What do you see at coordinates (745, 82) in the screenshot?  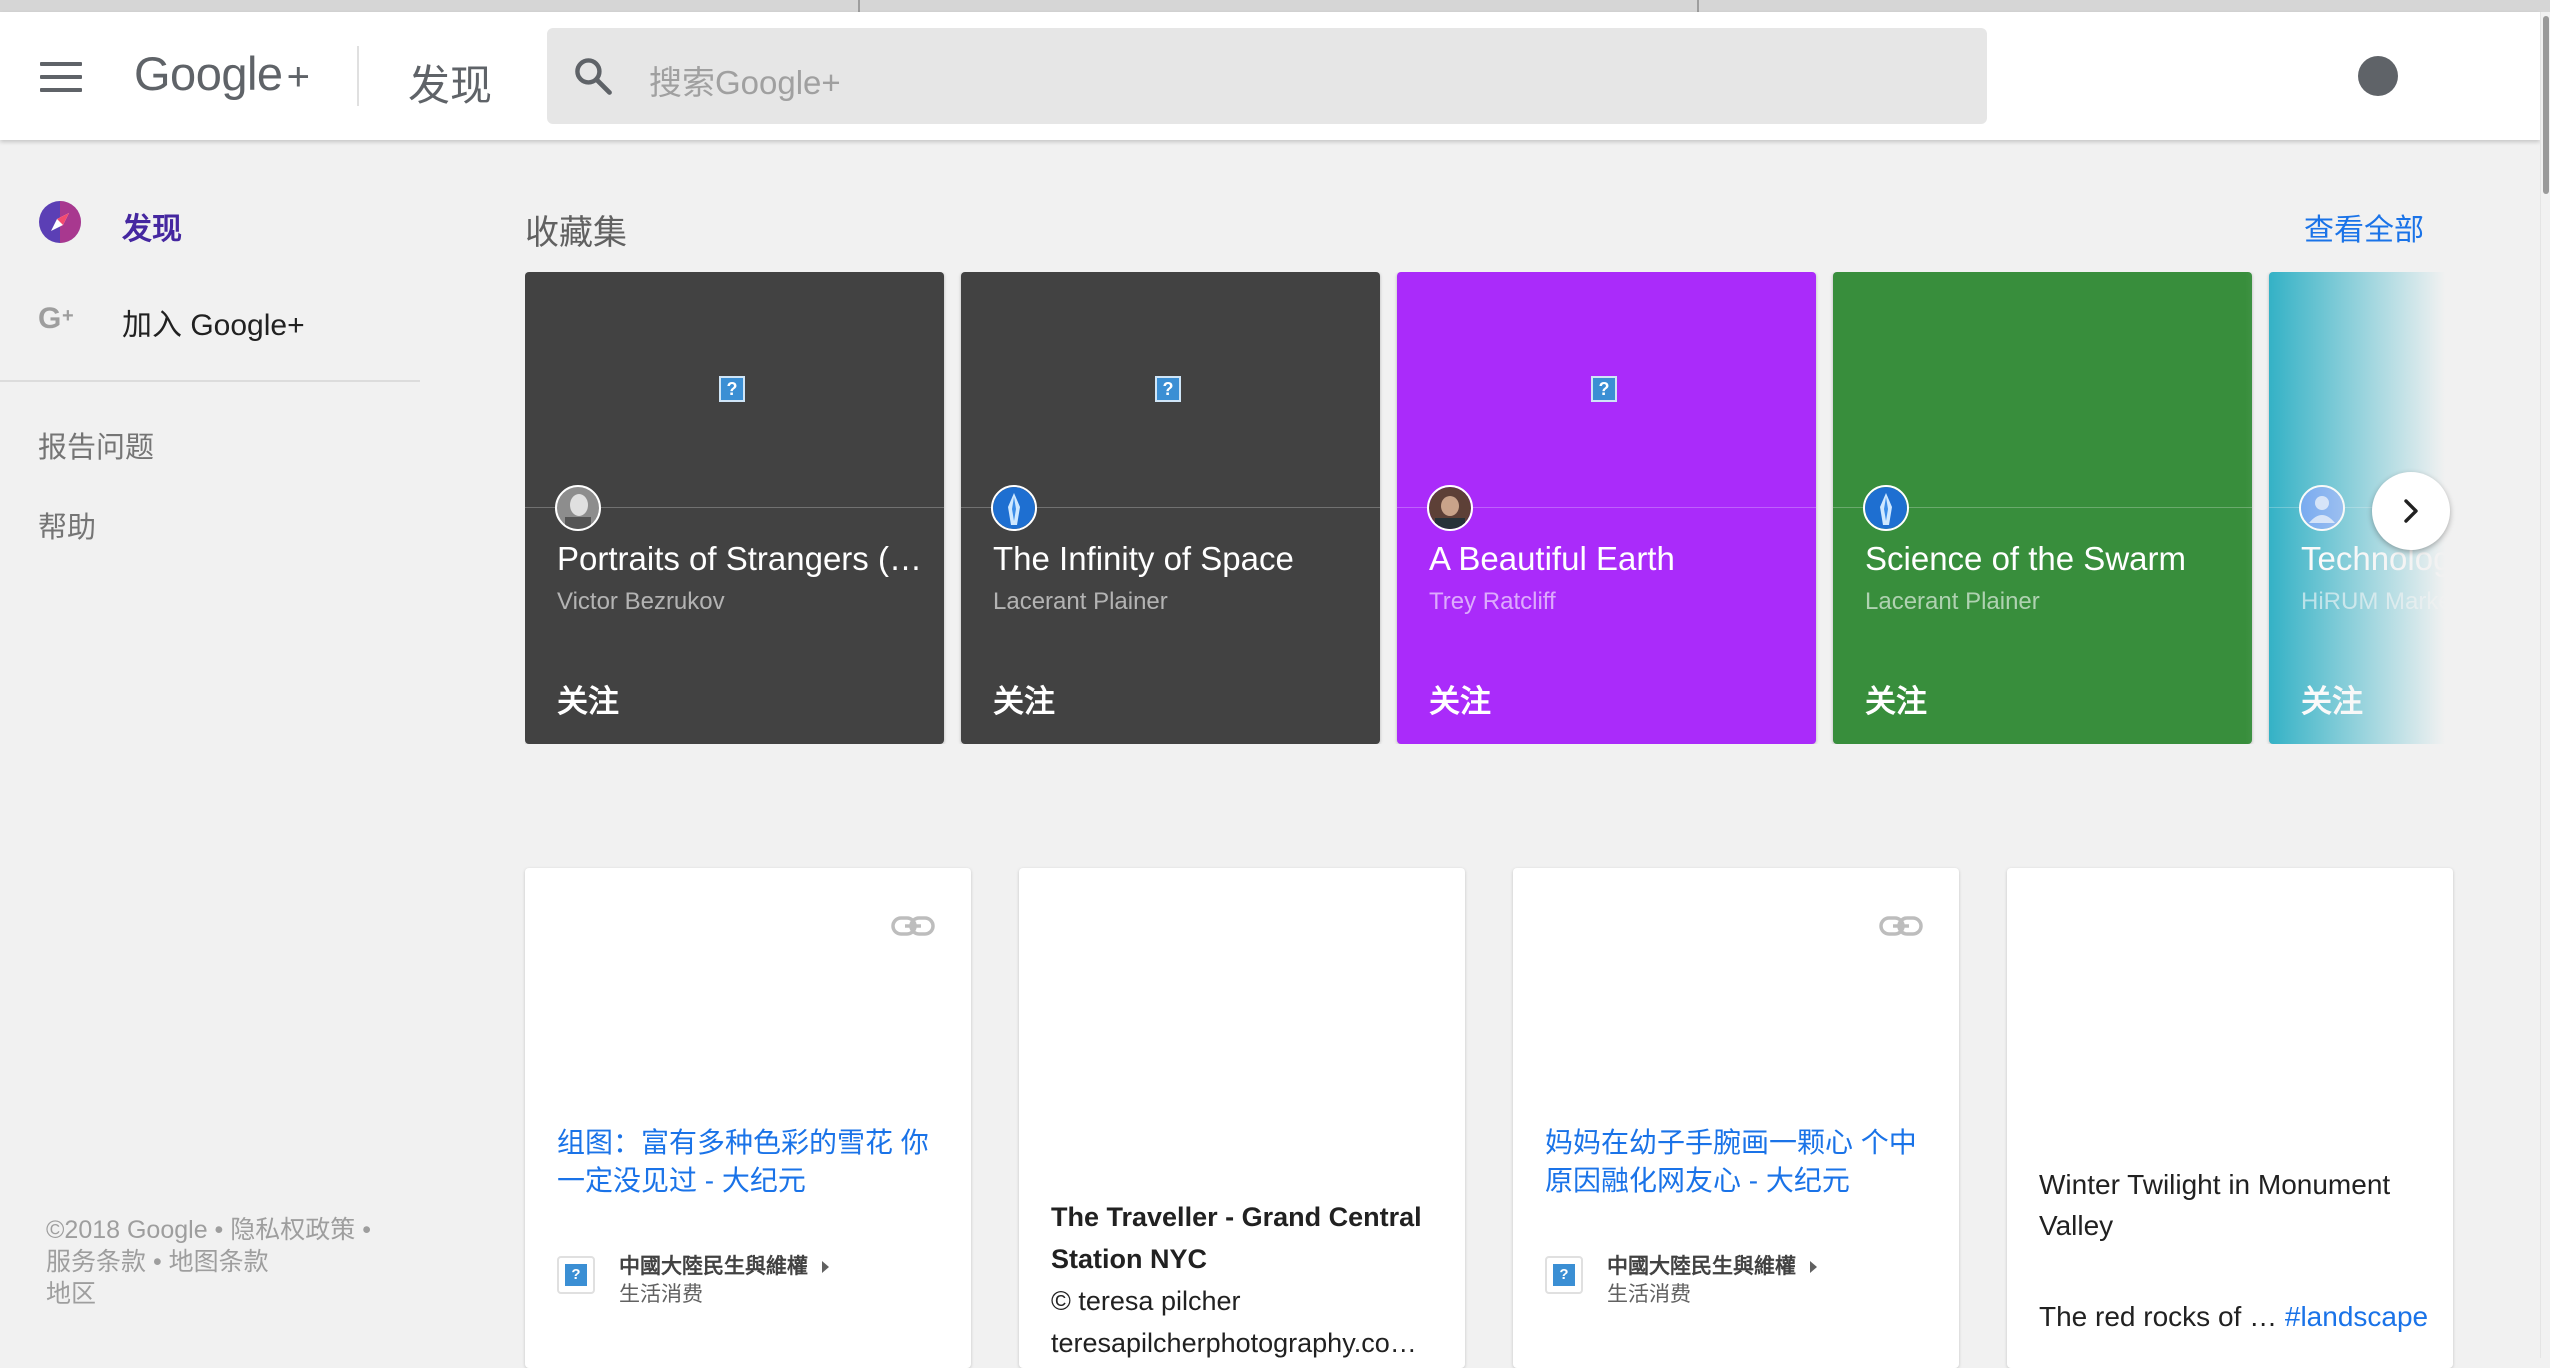 I see `search-placeholder: 搜索Google+` at bounding box center [745, 82].